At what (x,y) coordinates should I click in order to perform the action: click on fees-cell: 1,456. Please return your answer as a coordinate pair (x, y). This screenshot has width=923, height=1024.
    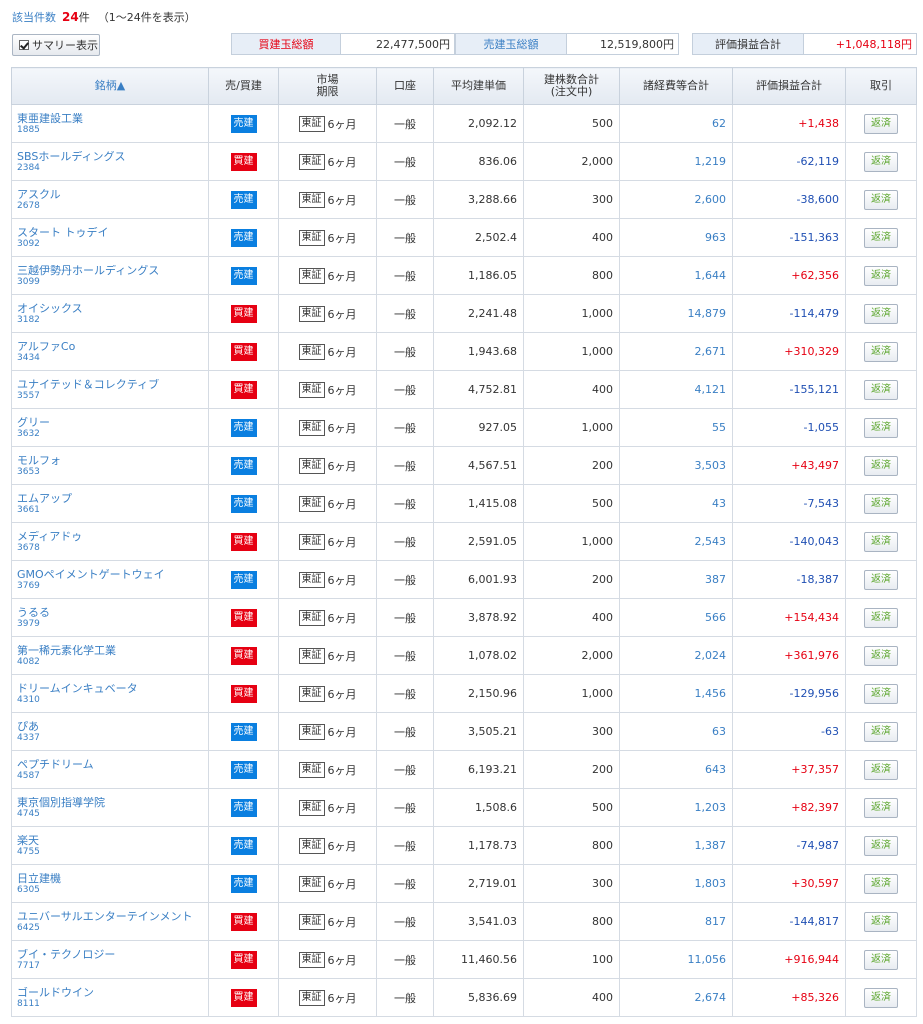
    Looking at the image, I should click on (676, 693).